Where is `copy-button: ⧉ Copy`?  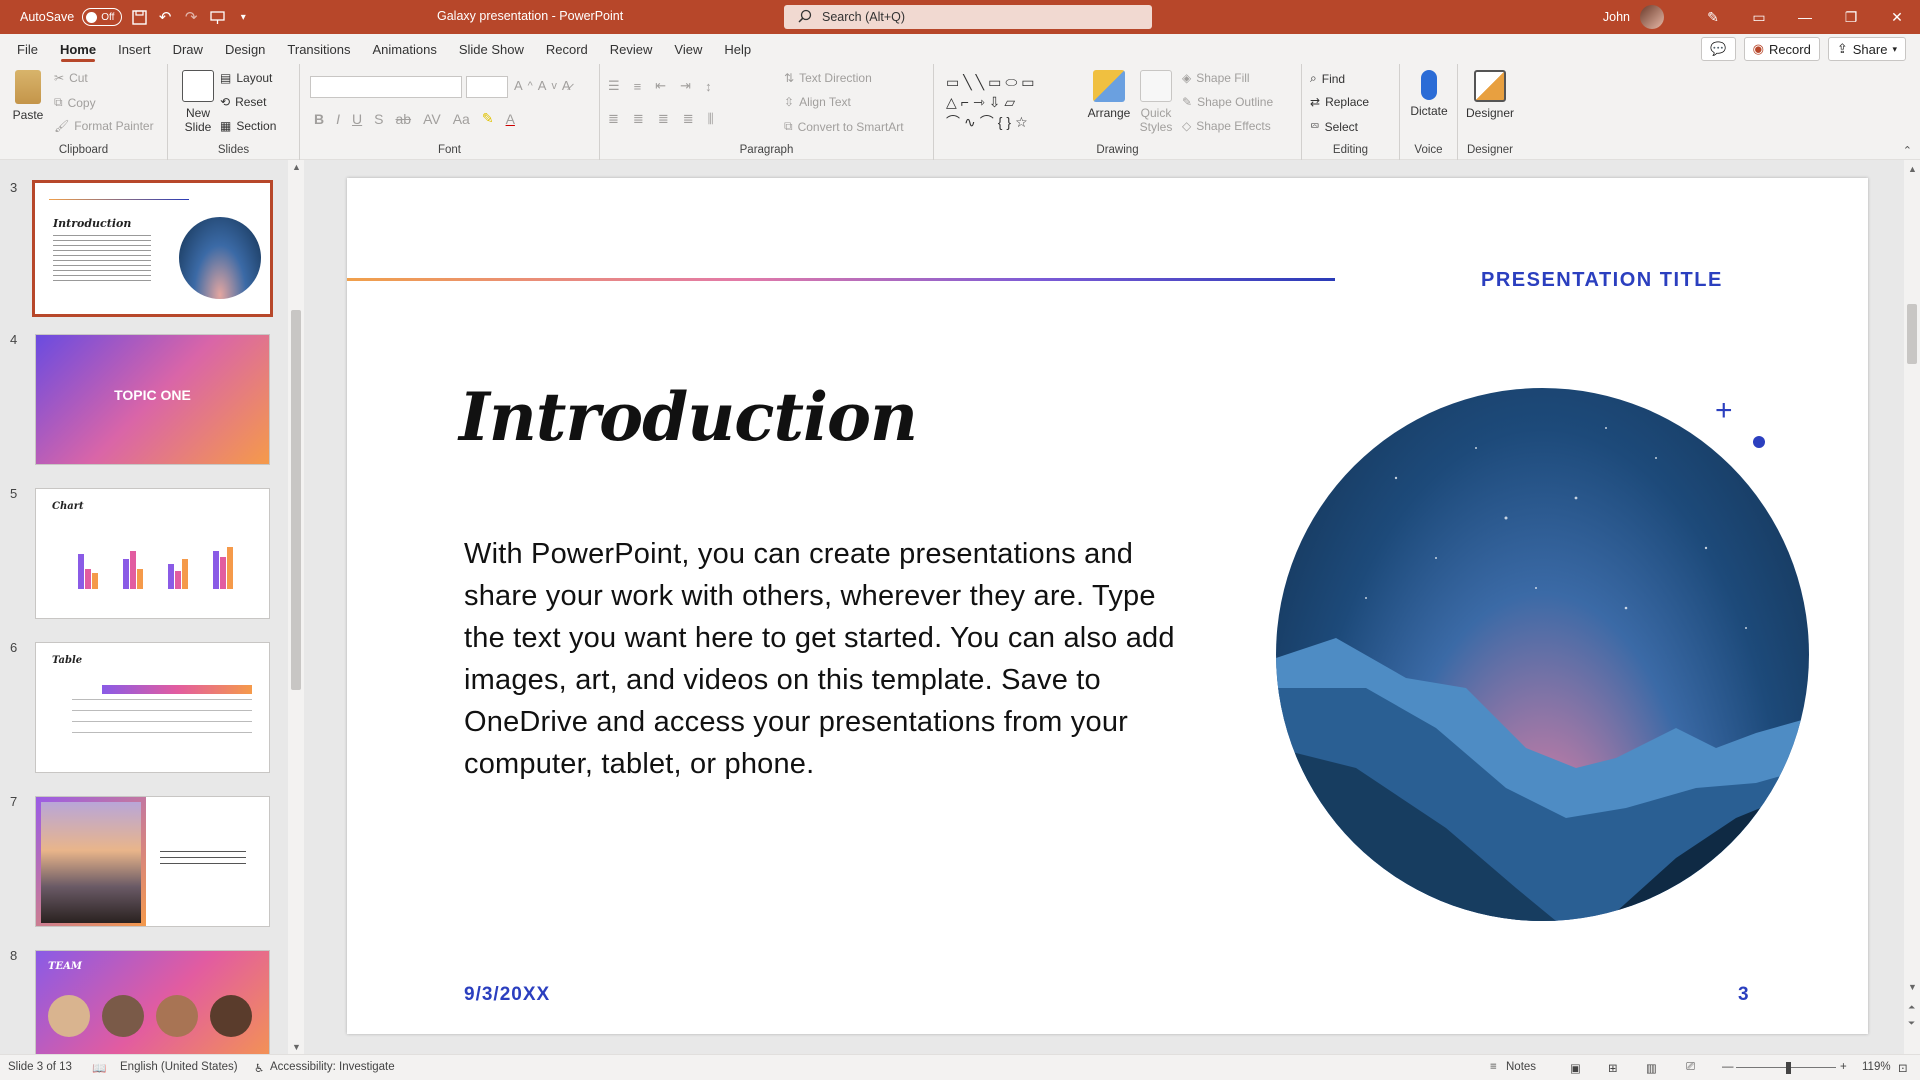
copy-button: ⧉ Copy is located at coordinates (75, 102).